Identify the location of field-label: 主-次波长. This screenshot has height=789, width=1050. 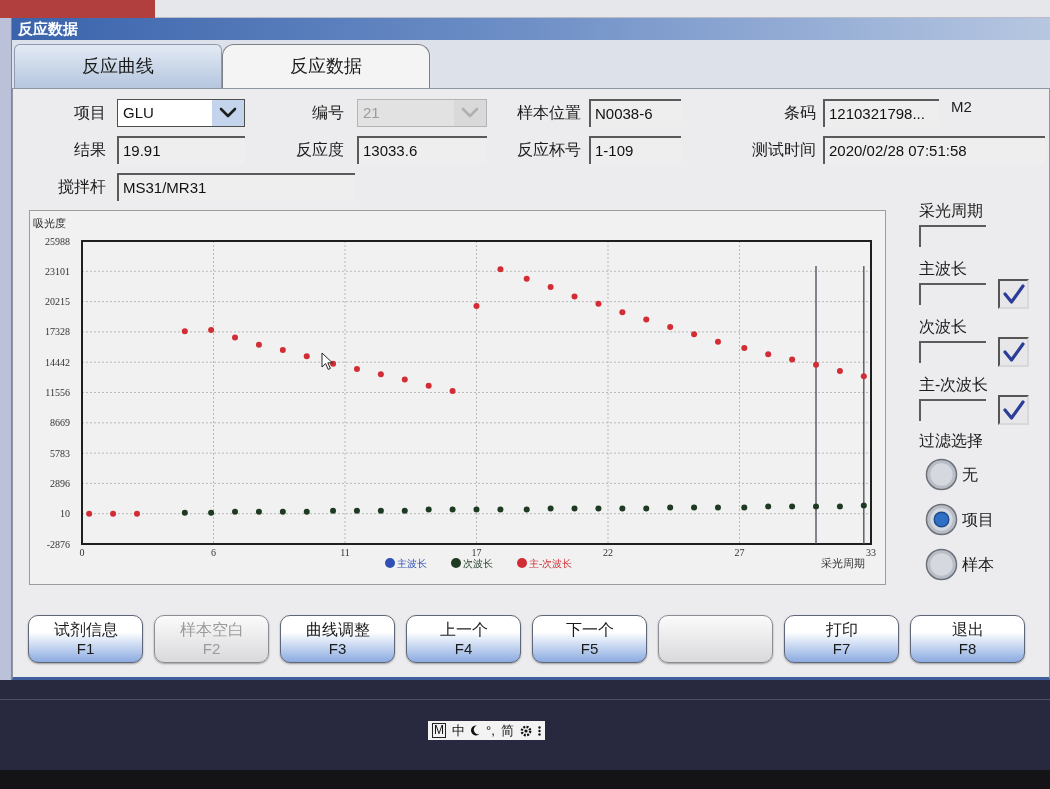
(954, 385).